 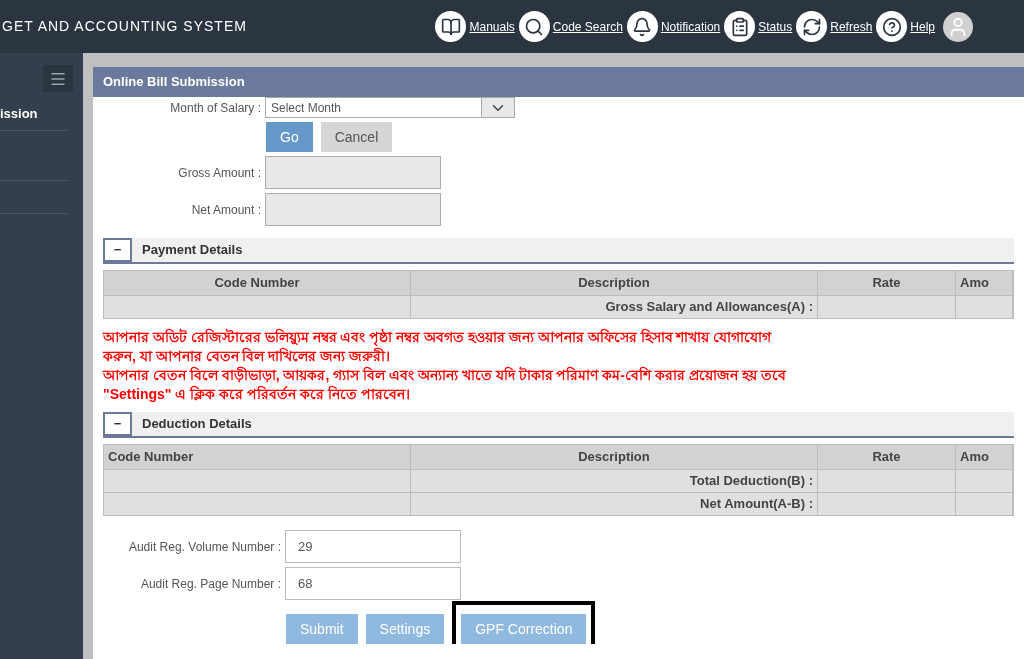 What do you see at coordinates (34, 114) in the screenshot?
I see `sidebar-item: ission` at bounding box center [34, 114].